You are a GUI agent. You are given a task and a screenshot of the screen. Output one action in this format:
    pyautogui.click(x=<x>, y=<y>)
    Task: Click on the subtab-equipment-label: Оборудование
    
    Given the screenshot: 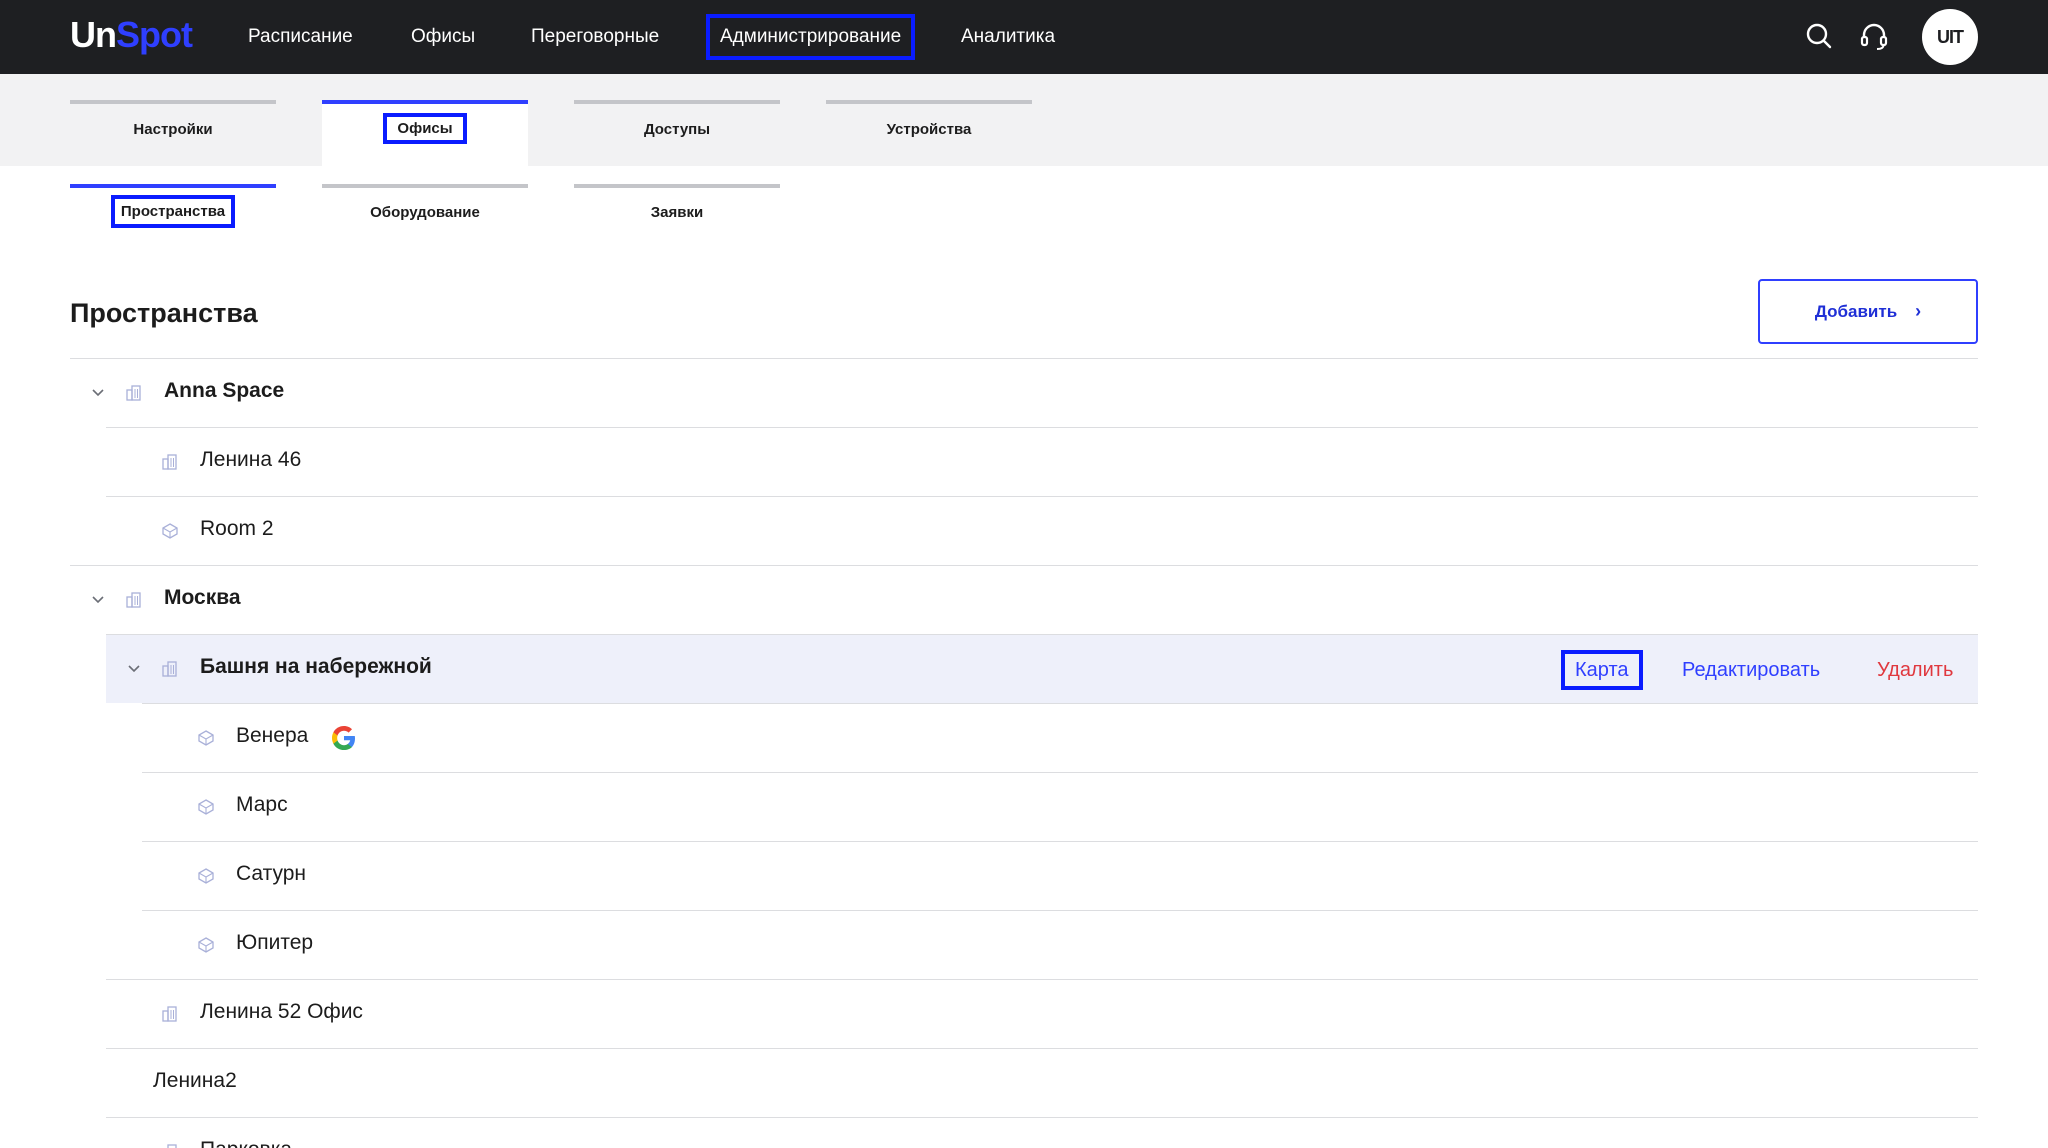 What is the action you would take?
    pyautogui.click(x=425, y=212)
    